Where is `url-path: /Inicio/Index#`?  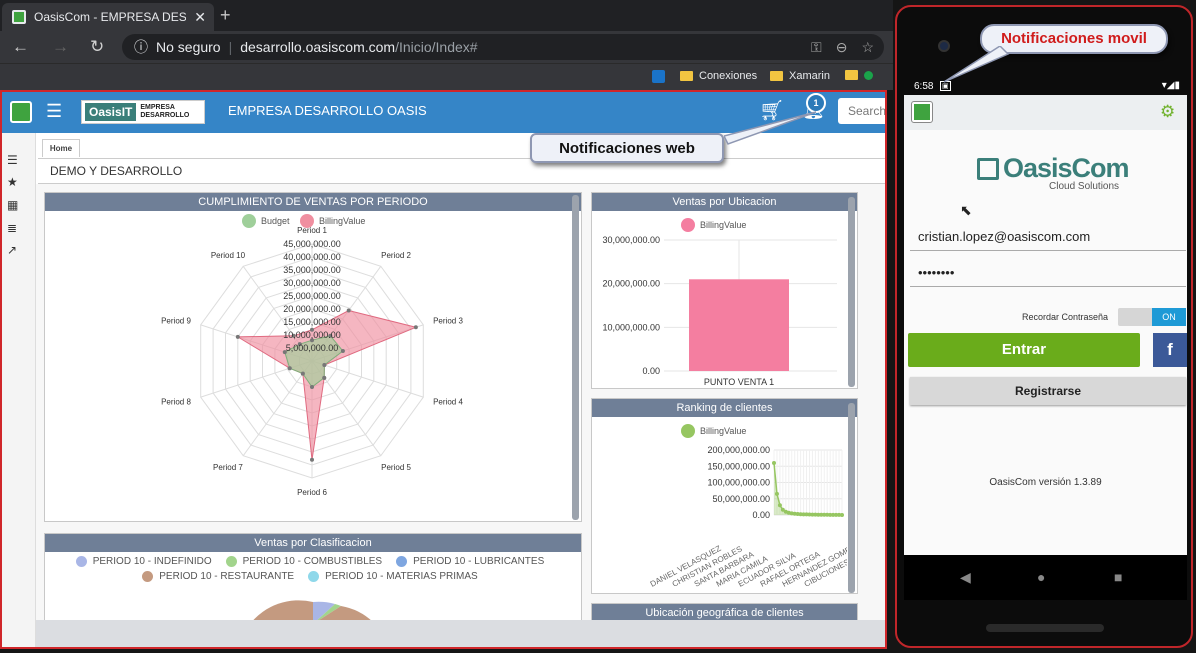
url-path: /Inicio/Index# is located at coordinates (436, 47).